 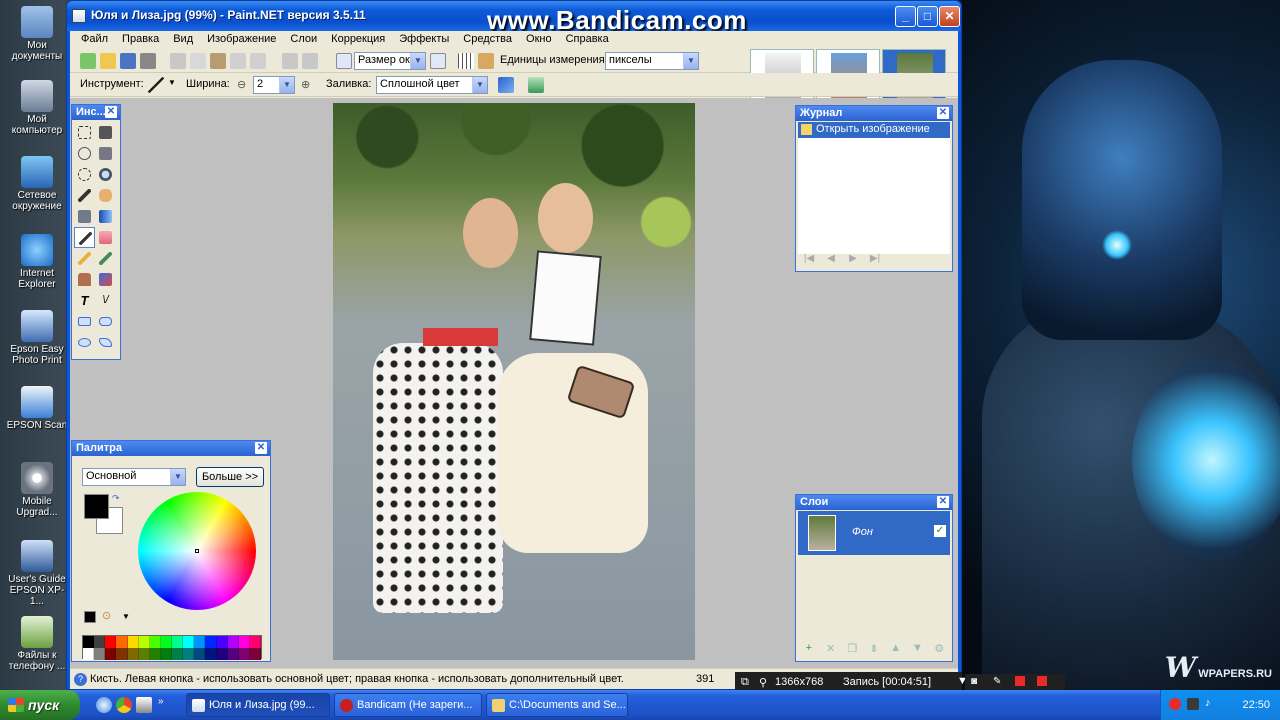 What do you see at coordinates (105, 132) in the screenshot?
I see `move-selection-tool` at bounding box center [105, 132].